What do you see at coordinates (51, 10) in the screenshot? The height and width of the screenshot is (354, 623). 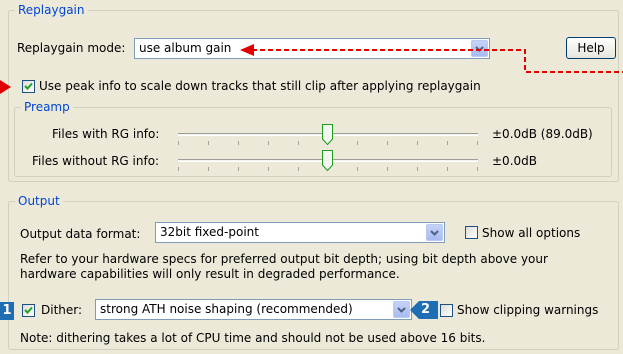 I see `replaygain-legend: Replaygain` at bounding box center [51, 10].